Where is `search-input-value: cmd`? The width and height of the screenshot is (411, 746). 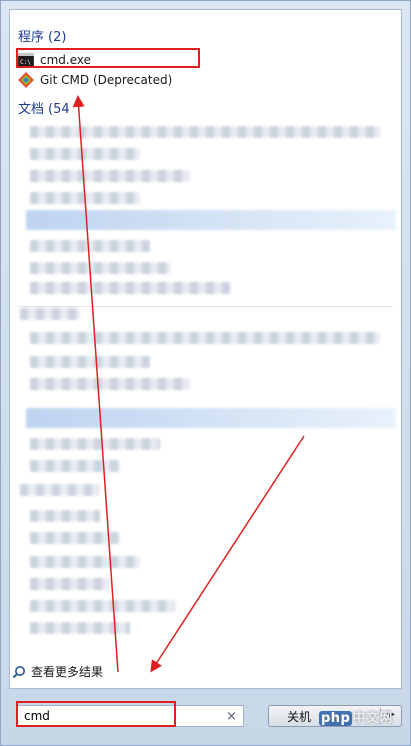
search-input-value: cmd is located at coordinates (37, 716).